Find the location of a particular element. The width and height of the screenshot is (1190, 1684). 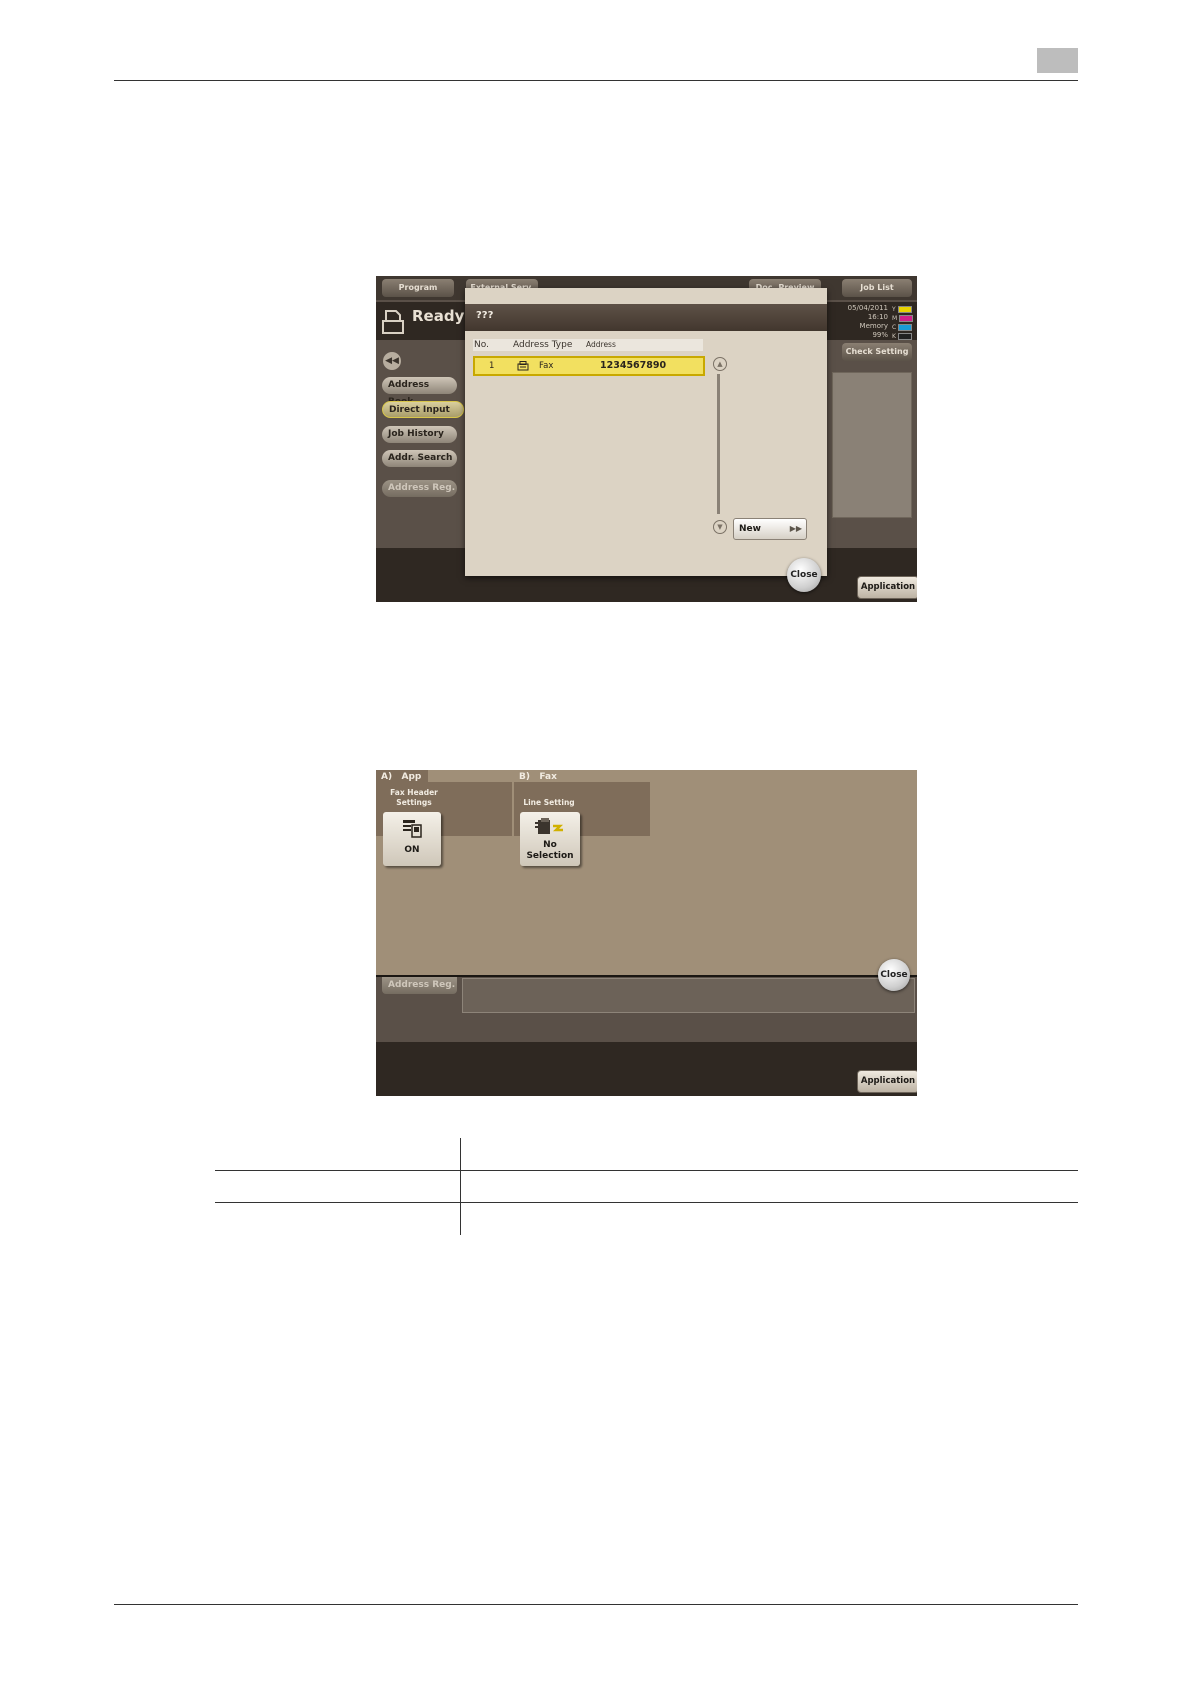

new-button: New ▶▶ is located at coordinates (770, 529).